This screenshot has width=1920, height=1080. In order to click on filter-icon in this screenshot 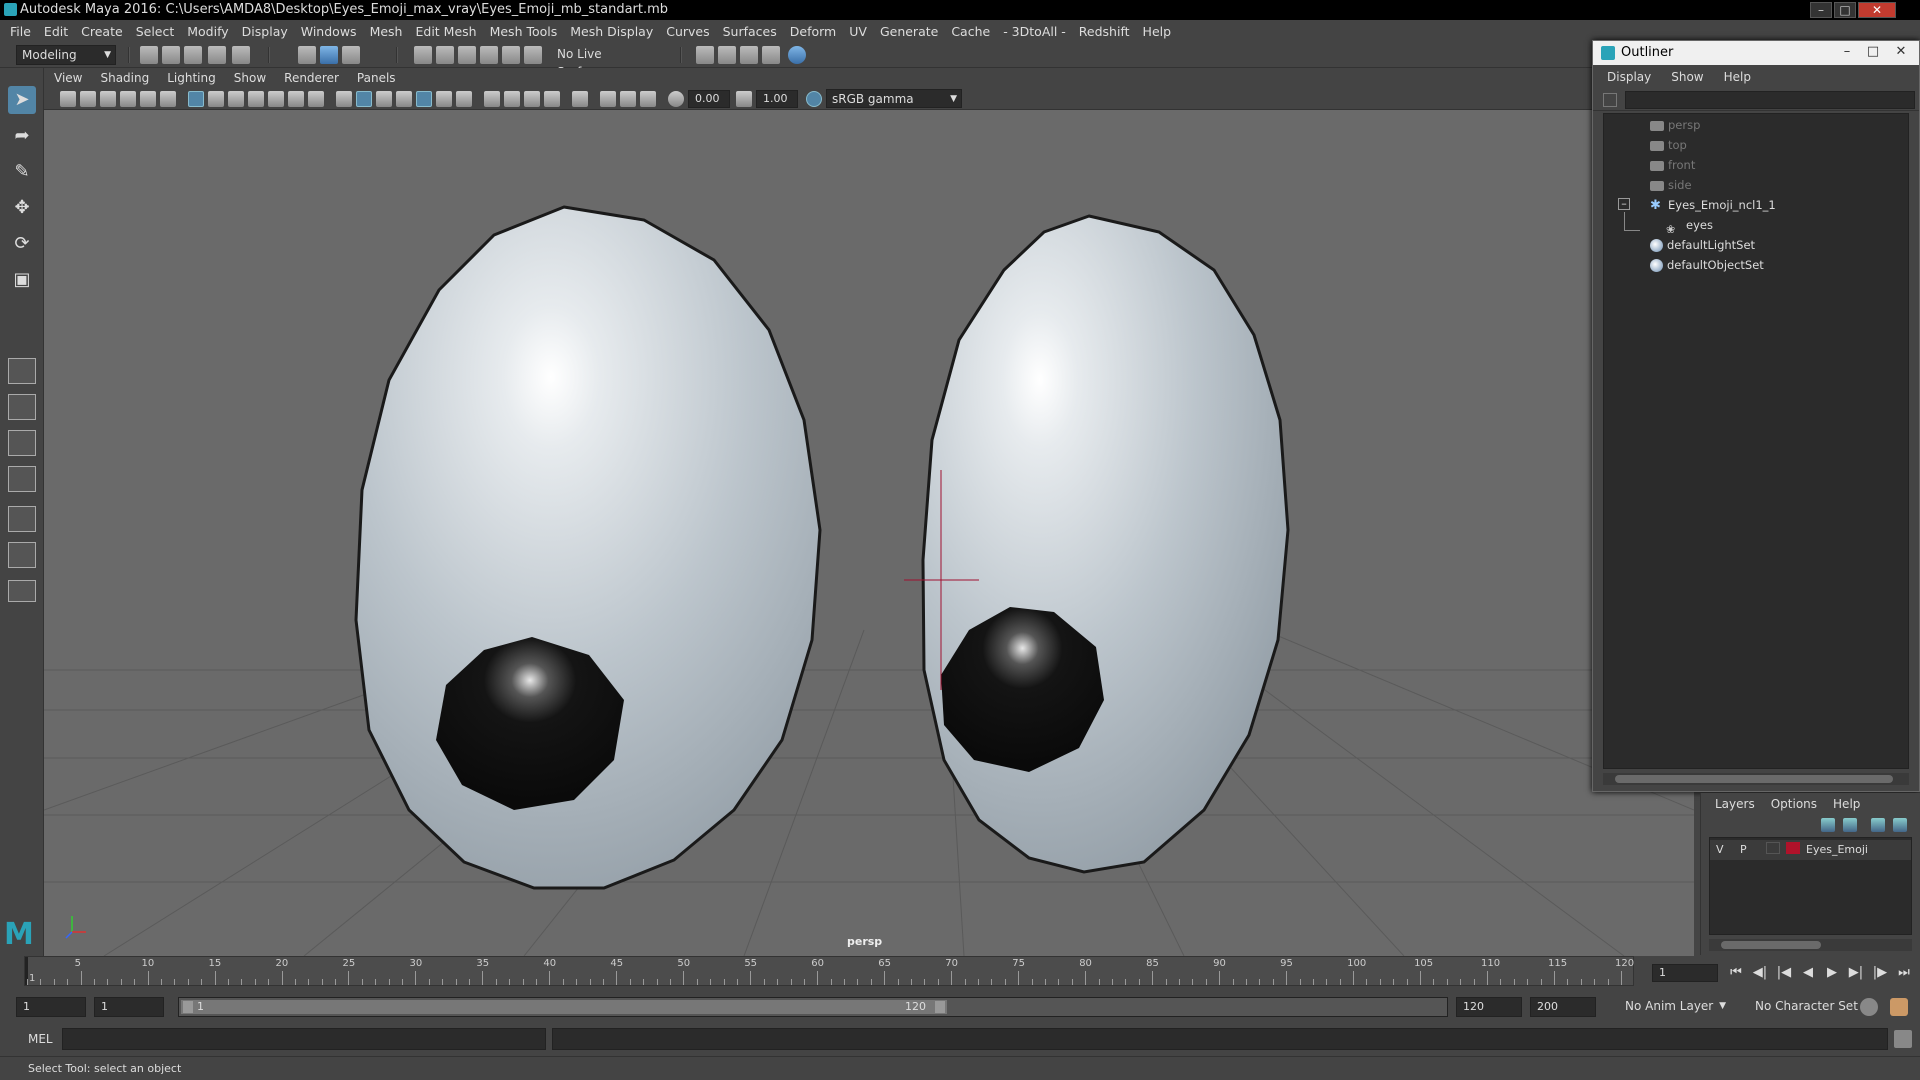, I will do `click(1610, 100)`.